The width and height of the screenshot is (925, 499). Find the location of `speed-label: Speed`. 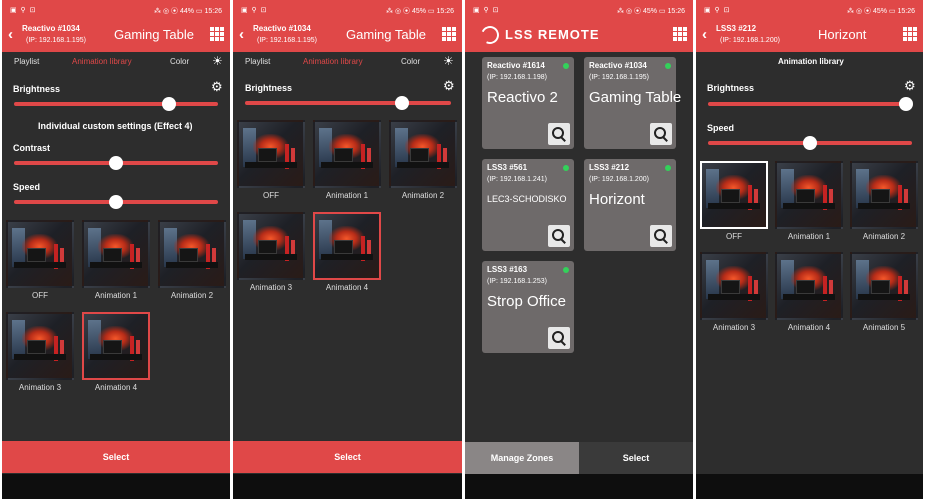

speed-label: Speed is located at coordinates (27, 187).